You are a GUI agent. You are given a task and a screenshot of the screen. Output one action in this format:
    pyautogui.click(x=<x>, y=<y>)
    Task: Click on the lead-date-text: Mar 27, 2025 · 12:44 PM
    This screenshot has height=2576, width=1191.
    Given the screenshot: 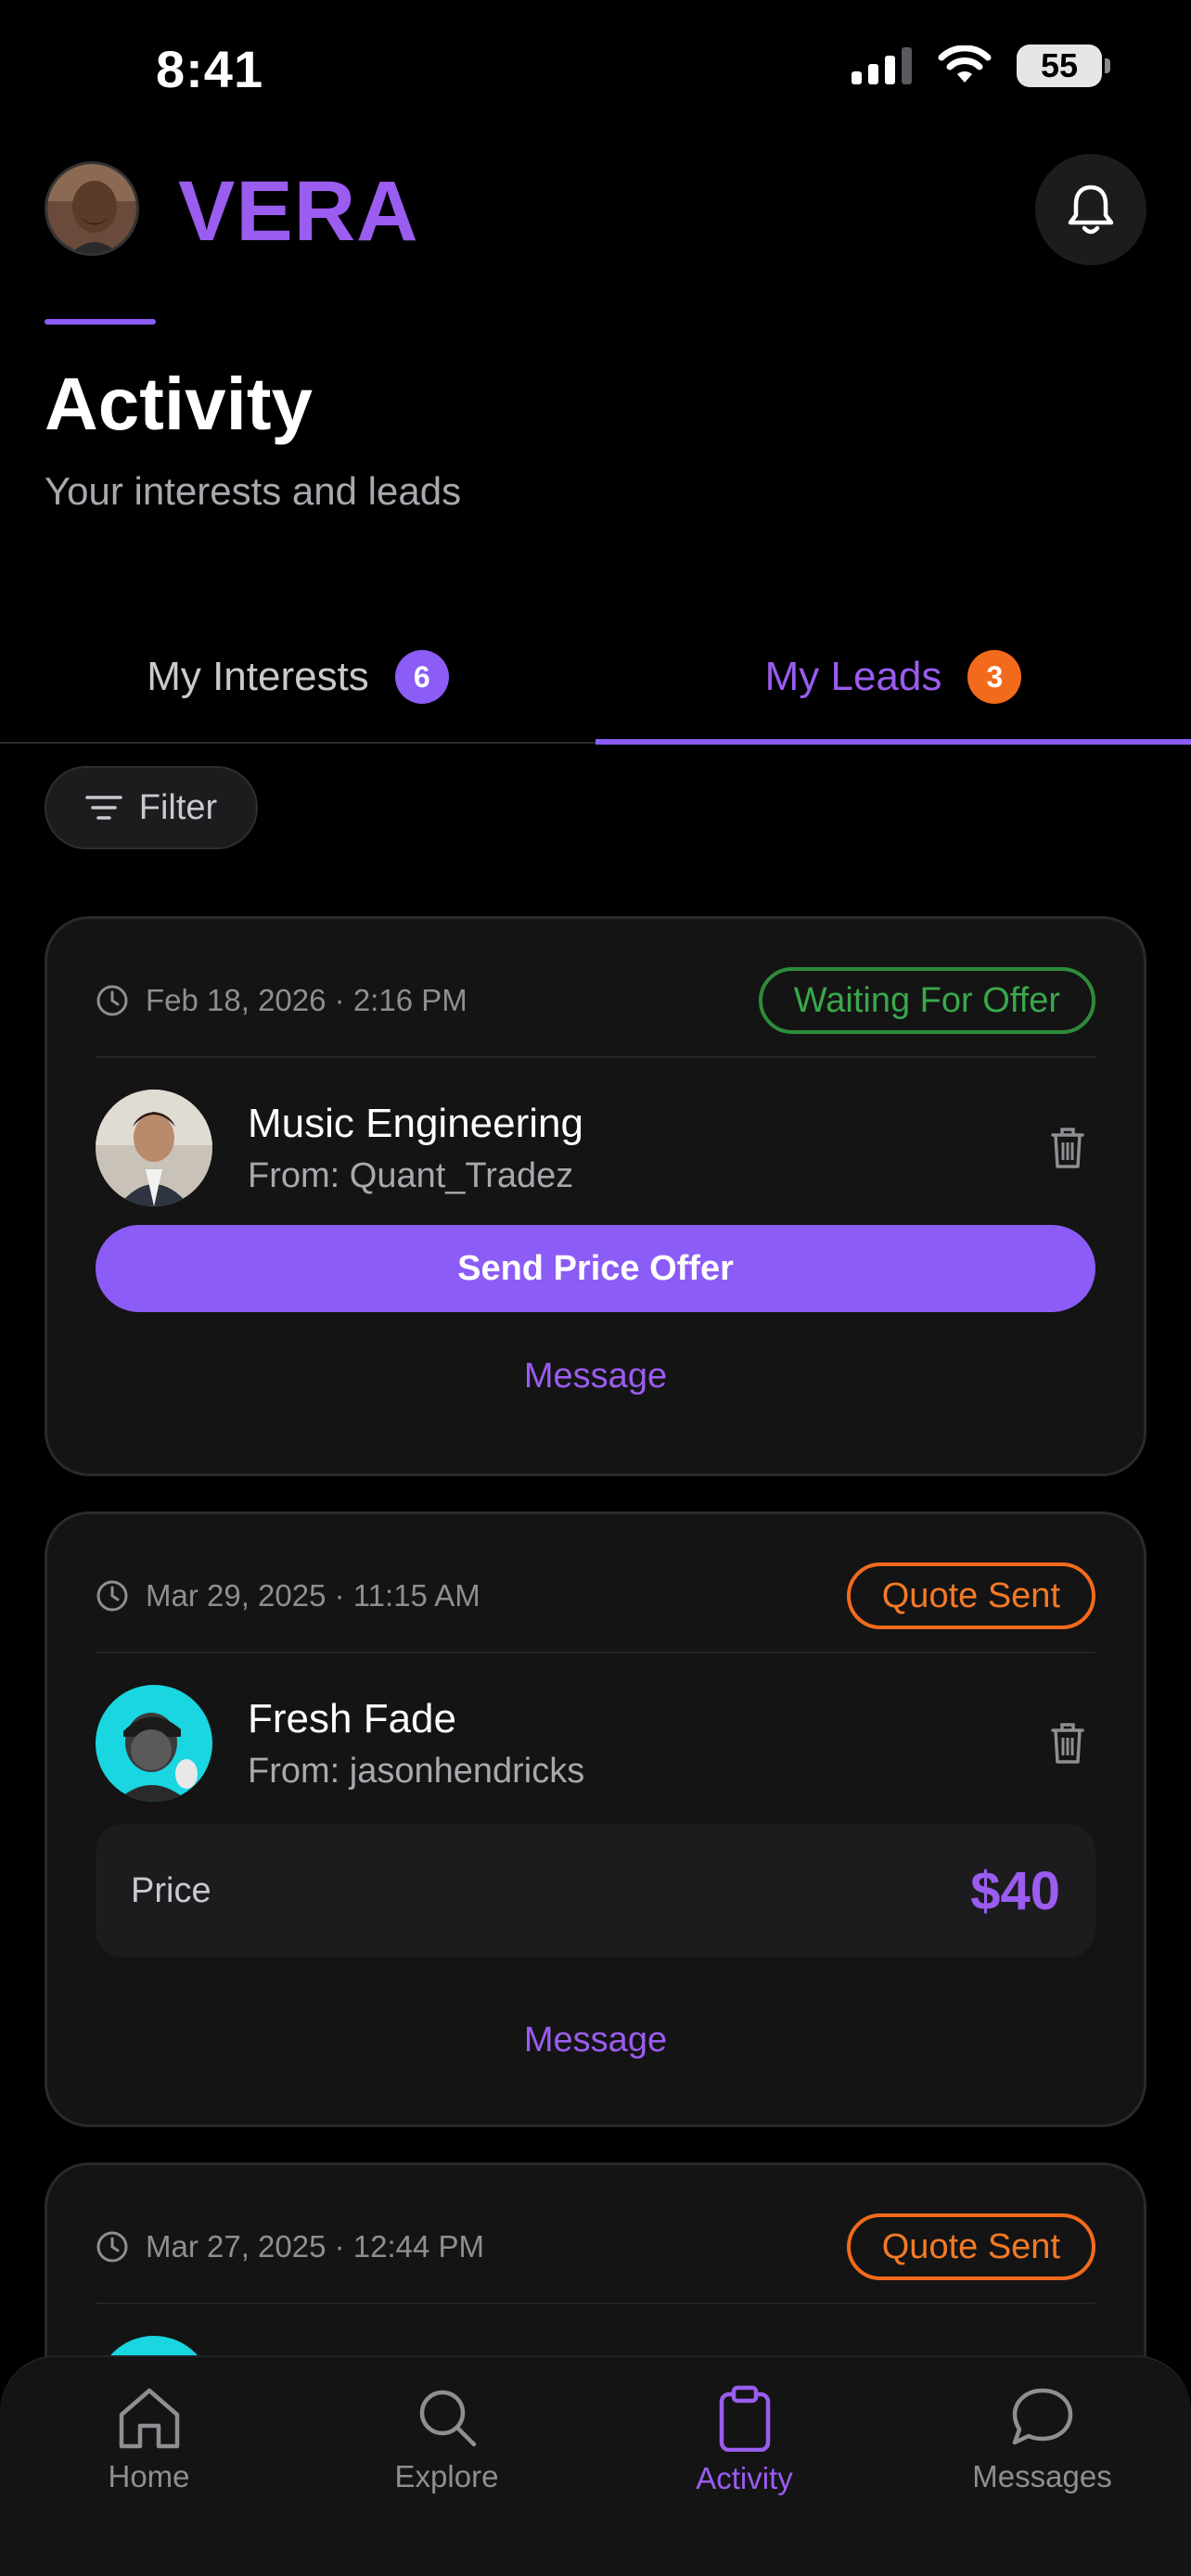 What is the action you would take?
    pyautogui.click(x=315, y=2246)
    